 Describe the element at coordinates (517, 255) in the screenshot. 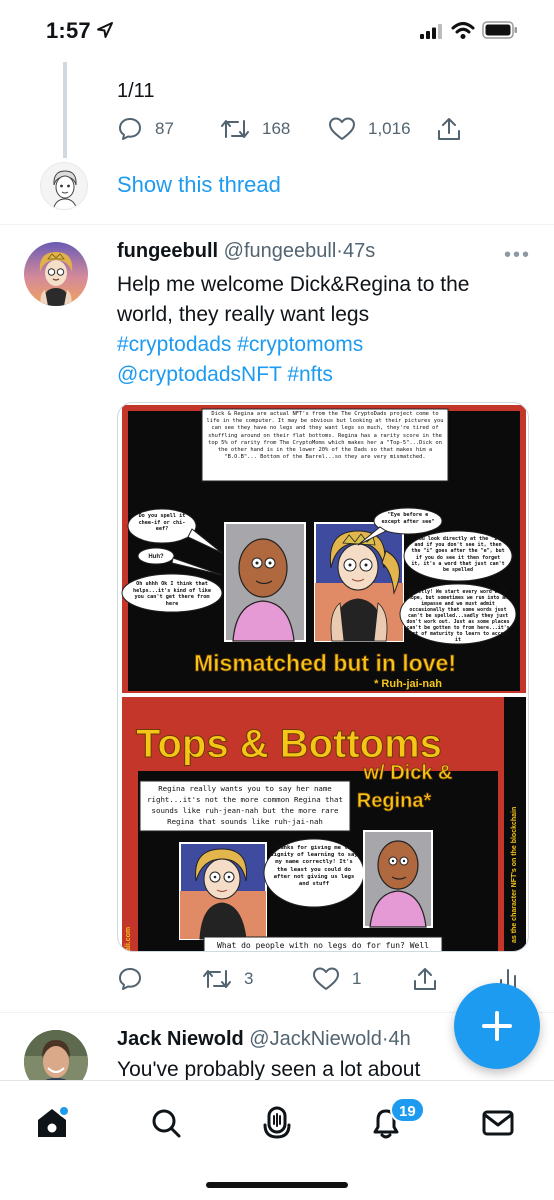

I see `more-options-icon: •••` at that location.